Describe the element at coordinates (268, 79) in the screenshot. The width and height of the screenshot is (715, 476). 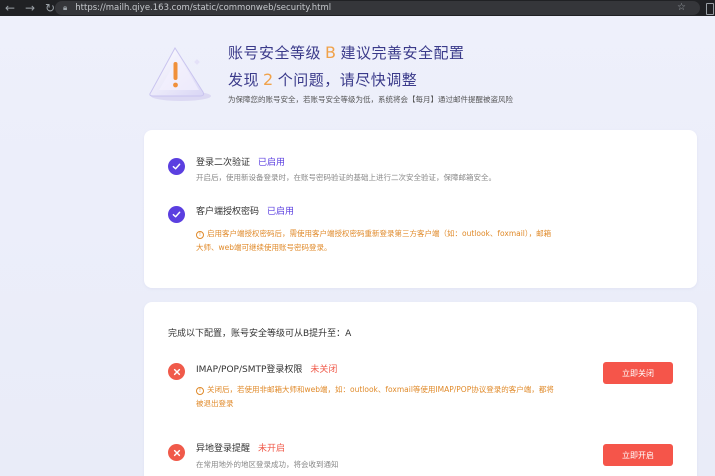
I see `issue-count: 2` at that location.